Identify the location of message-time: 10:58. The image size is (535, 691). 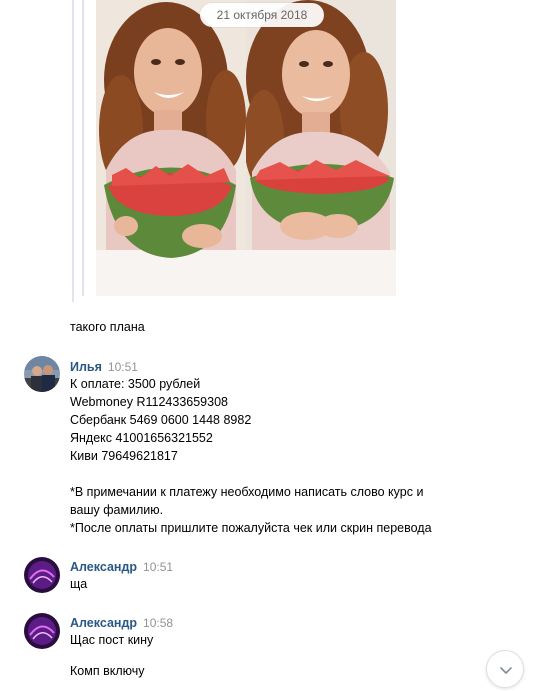
(158, 623).